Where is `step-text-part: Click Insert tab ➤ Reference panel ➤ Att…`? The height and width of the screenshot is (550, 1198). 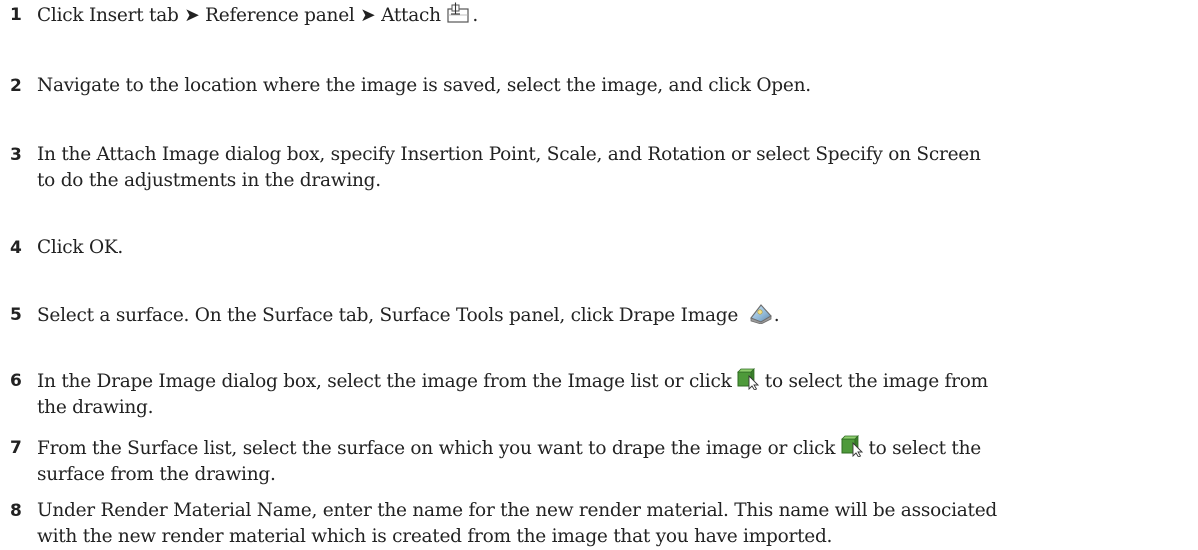 step-text-part: Click Insert tab ➤ Reference panel ➤ Att… is located at coordinates (242, 15).